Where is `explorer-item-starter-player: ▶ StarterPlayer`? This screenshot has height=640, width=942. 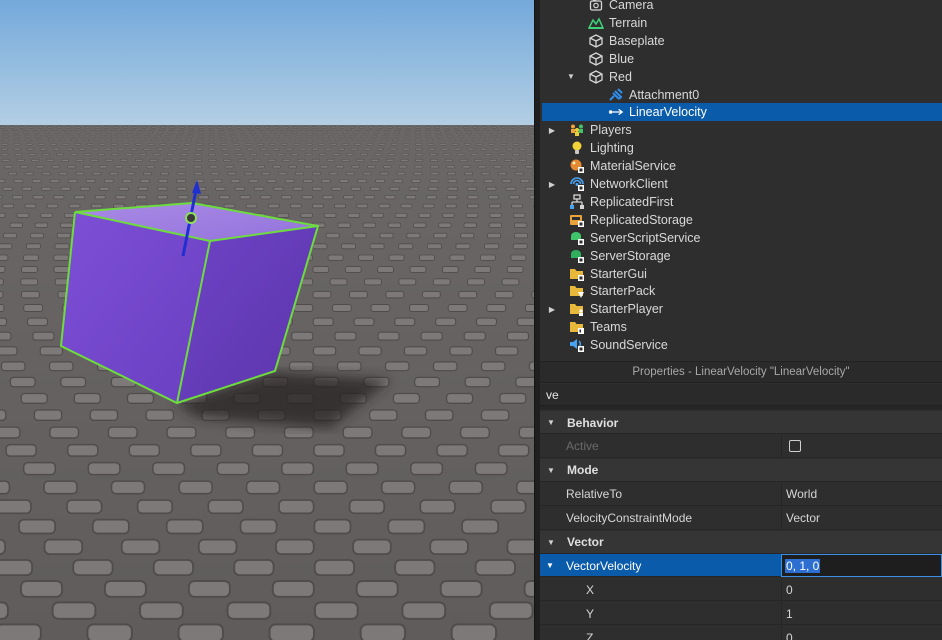 explorer-item-starter-player: ▶ StarterPlayer is located at coordinates (741, 309).